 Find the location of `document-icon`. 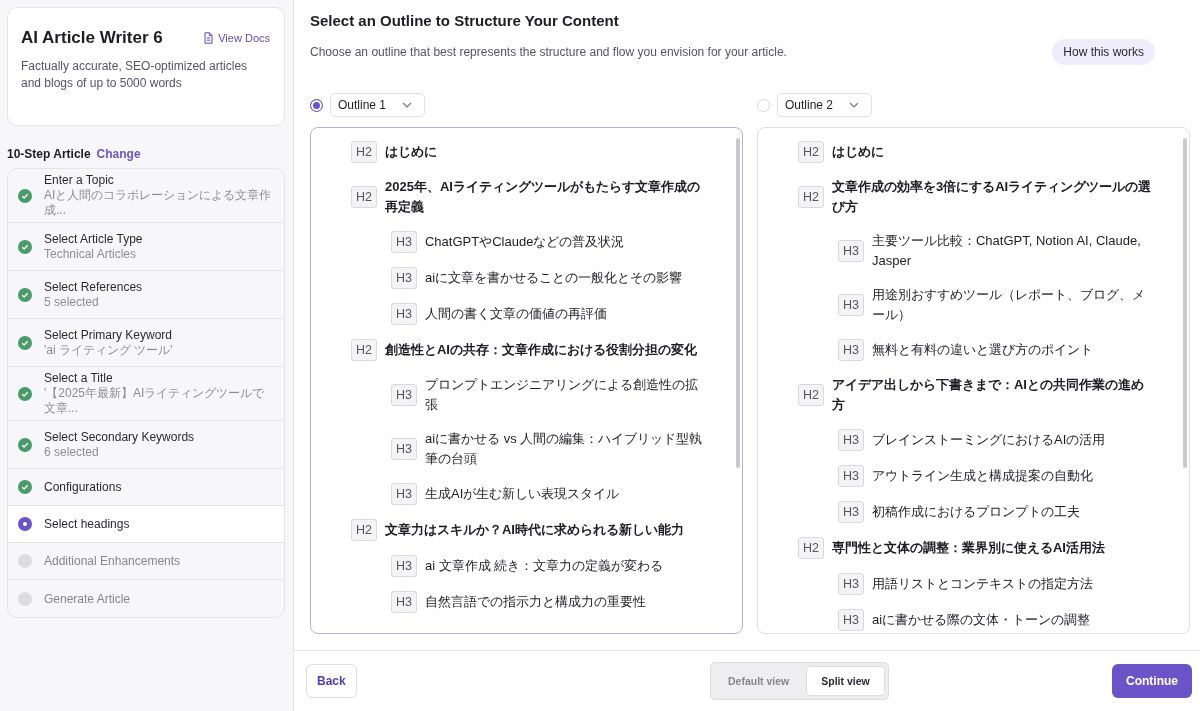

document-icon is located at coordinates (209, 38).